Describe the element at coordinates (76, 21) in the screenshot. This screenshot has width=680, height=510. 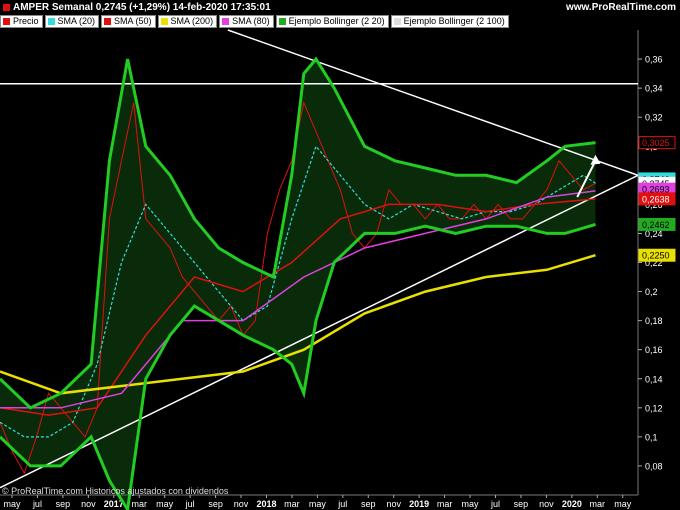
I see `legend-label: SMA (20)` at that location.